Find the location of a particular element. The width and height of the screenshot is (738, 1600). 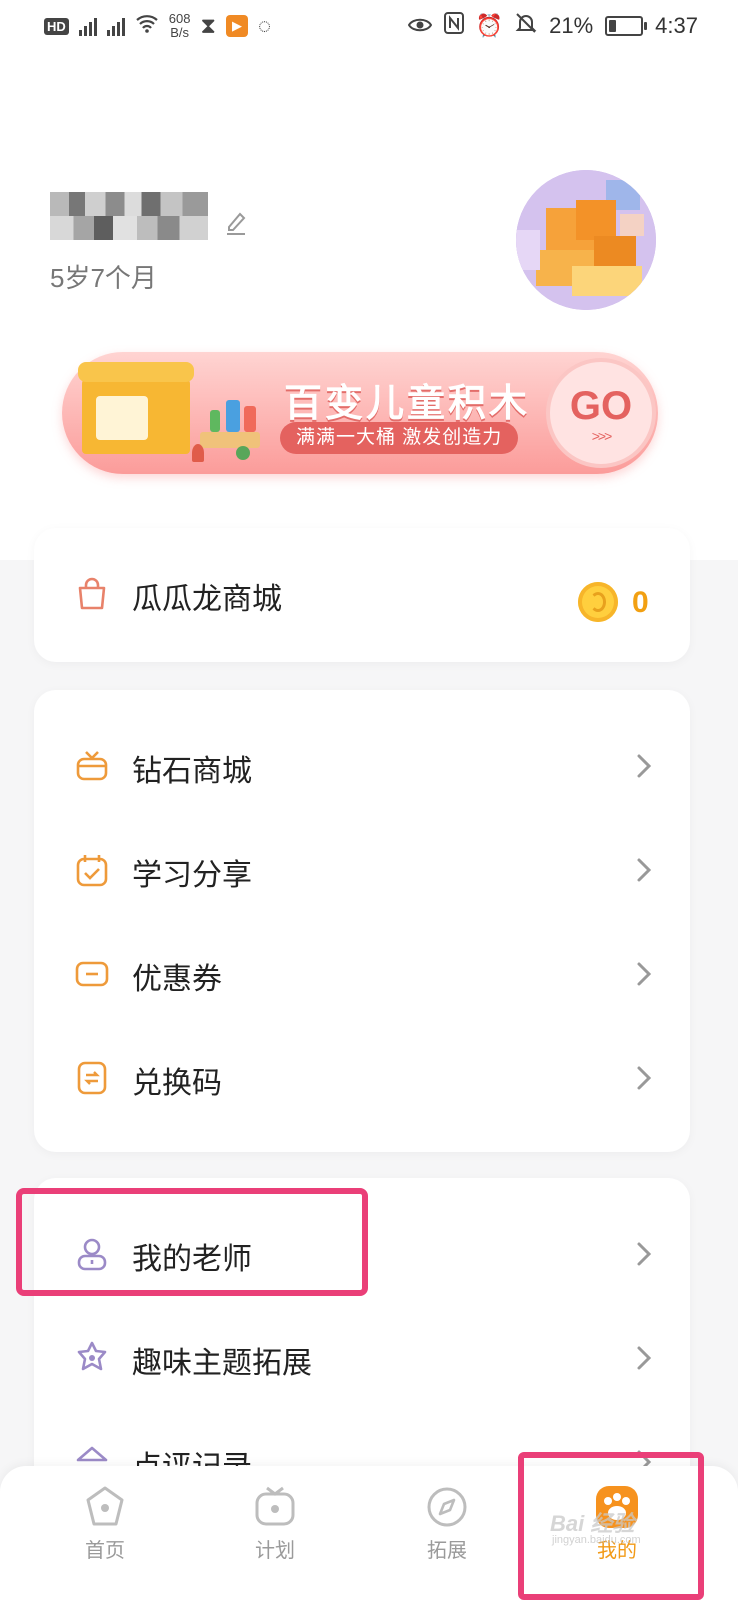

highlight-box-my-teacher is located at coordinates (192, 1242).